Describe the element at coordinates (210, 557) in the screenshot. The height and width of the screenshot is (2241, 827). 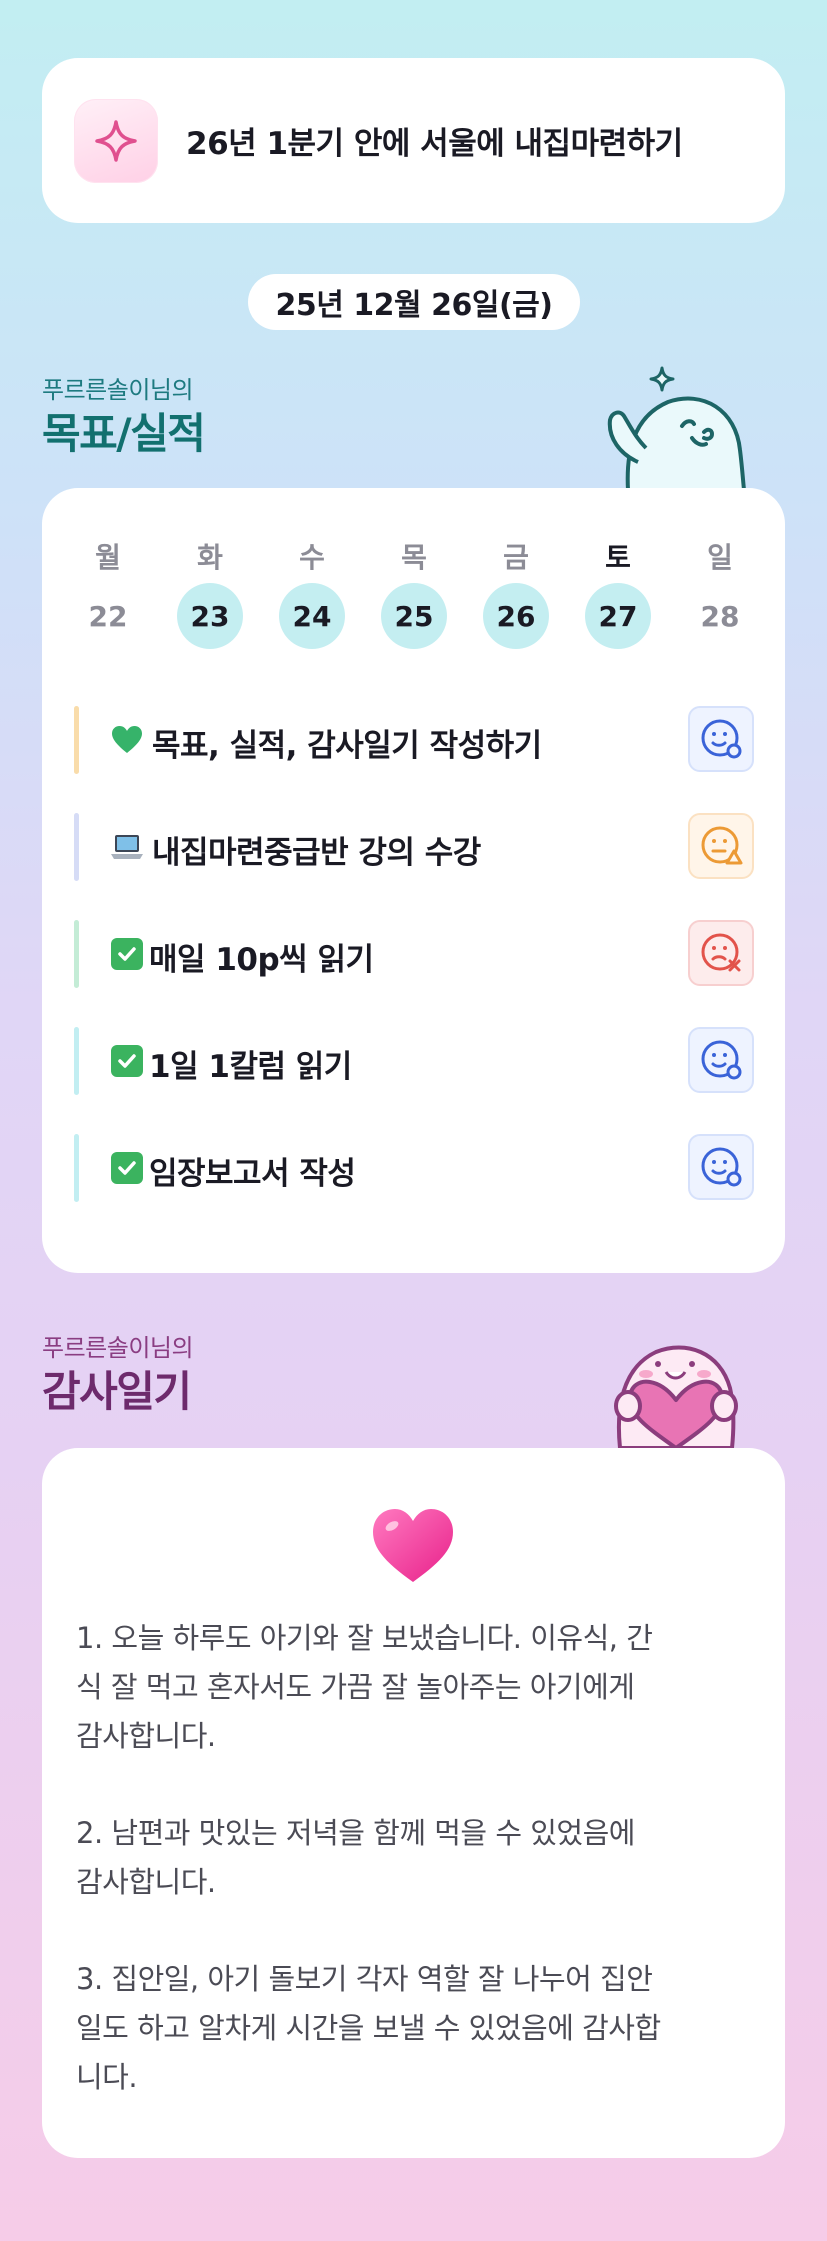
I see `weekday-tue: 화` at that location.